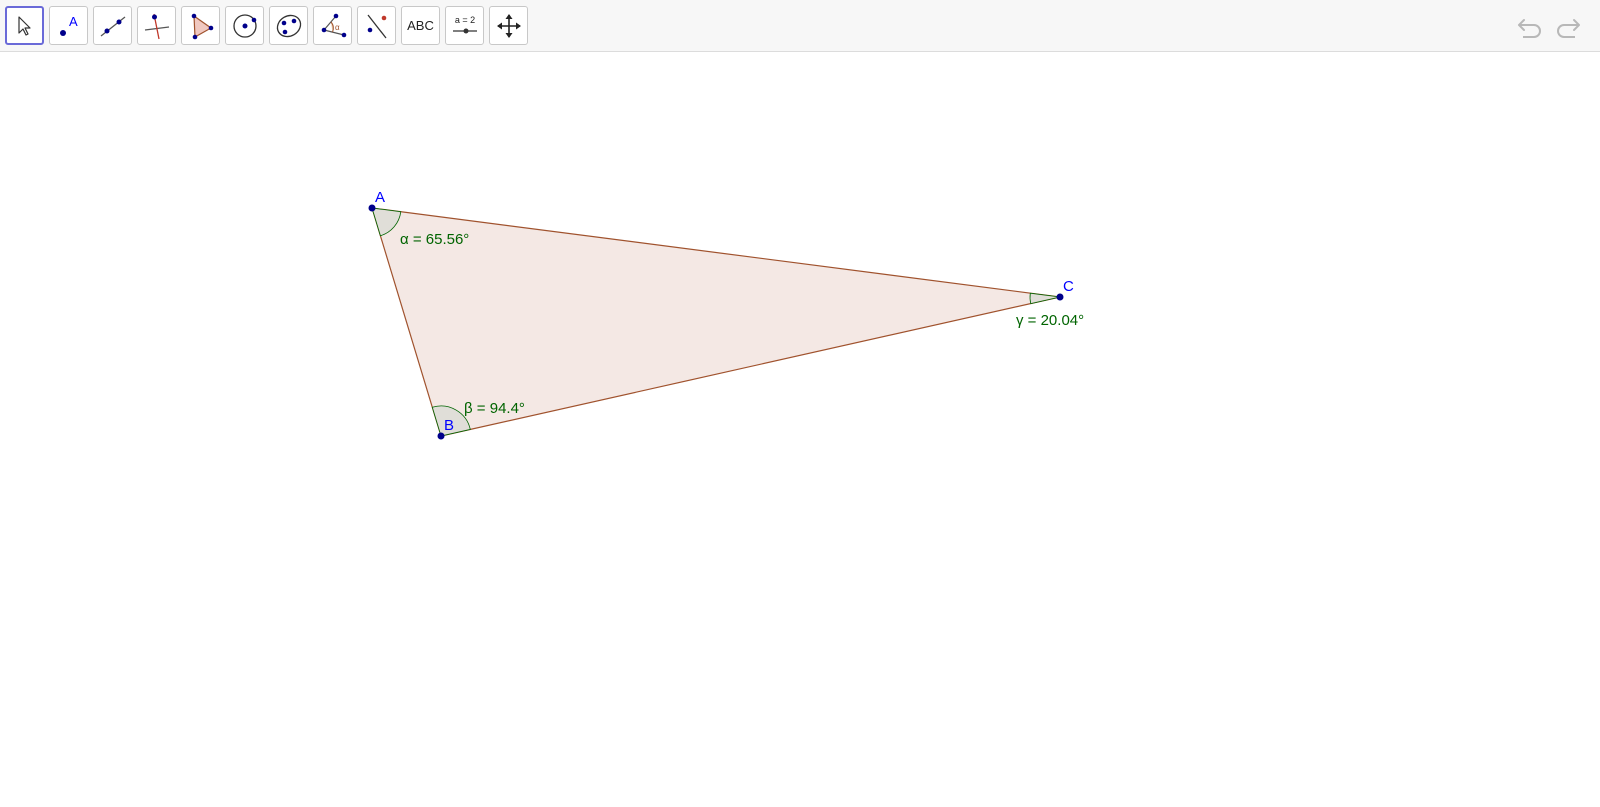 The height and width of the screenshot is (807, 1600). I want to click on polygon-icon, so click(202, 26).